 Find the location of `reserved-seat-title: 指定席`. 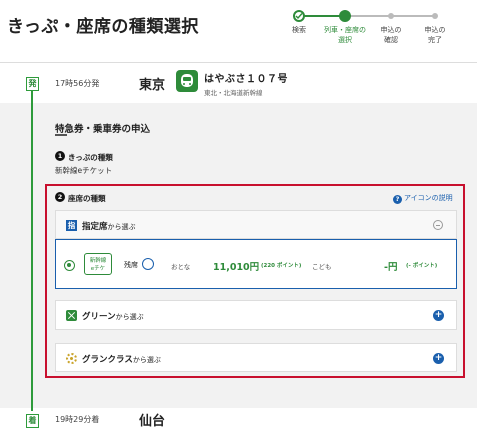

reserved-seat-title: 指定席 is located at coordinates (95, 227).